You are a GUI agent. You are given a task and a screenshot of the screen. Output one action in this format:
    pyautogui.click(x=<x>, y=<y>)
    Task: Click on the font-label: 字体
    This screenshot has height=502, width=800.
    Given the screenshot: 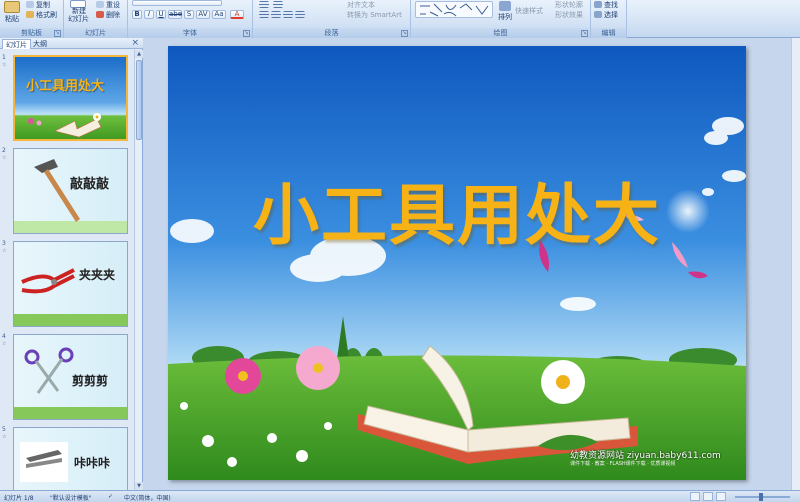 What is the action you would take?
    pyautogui.click(x=190, y=33)
    